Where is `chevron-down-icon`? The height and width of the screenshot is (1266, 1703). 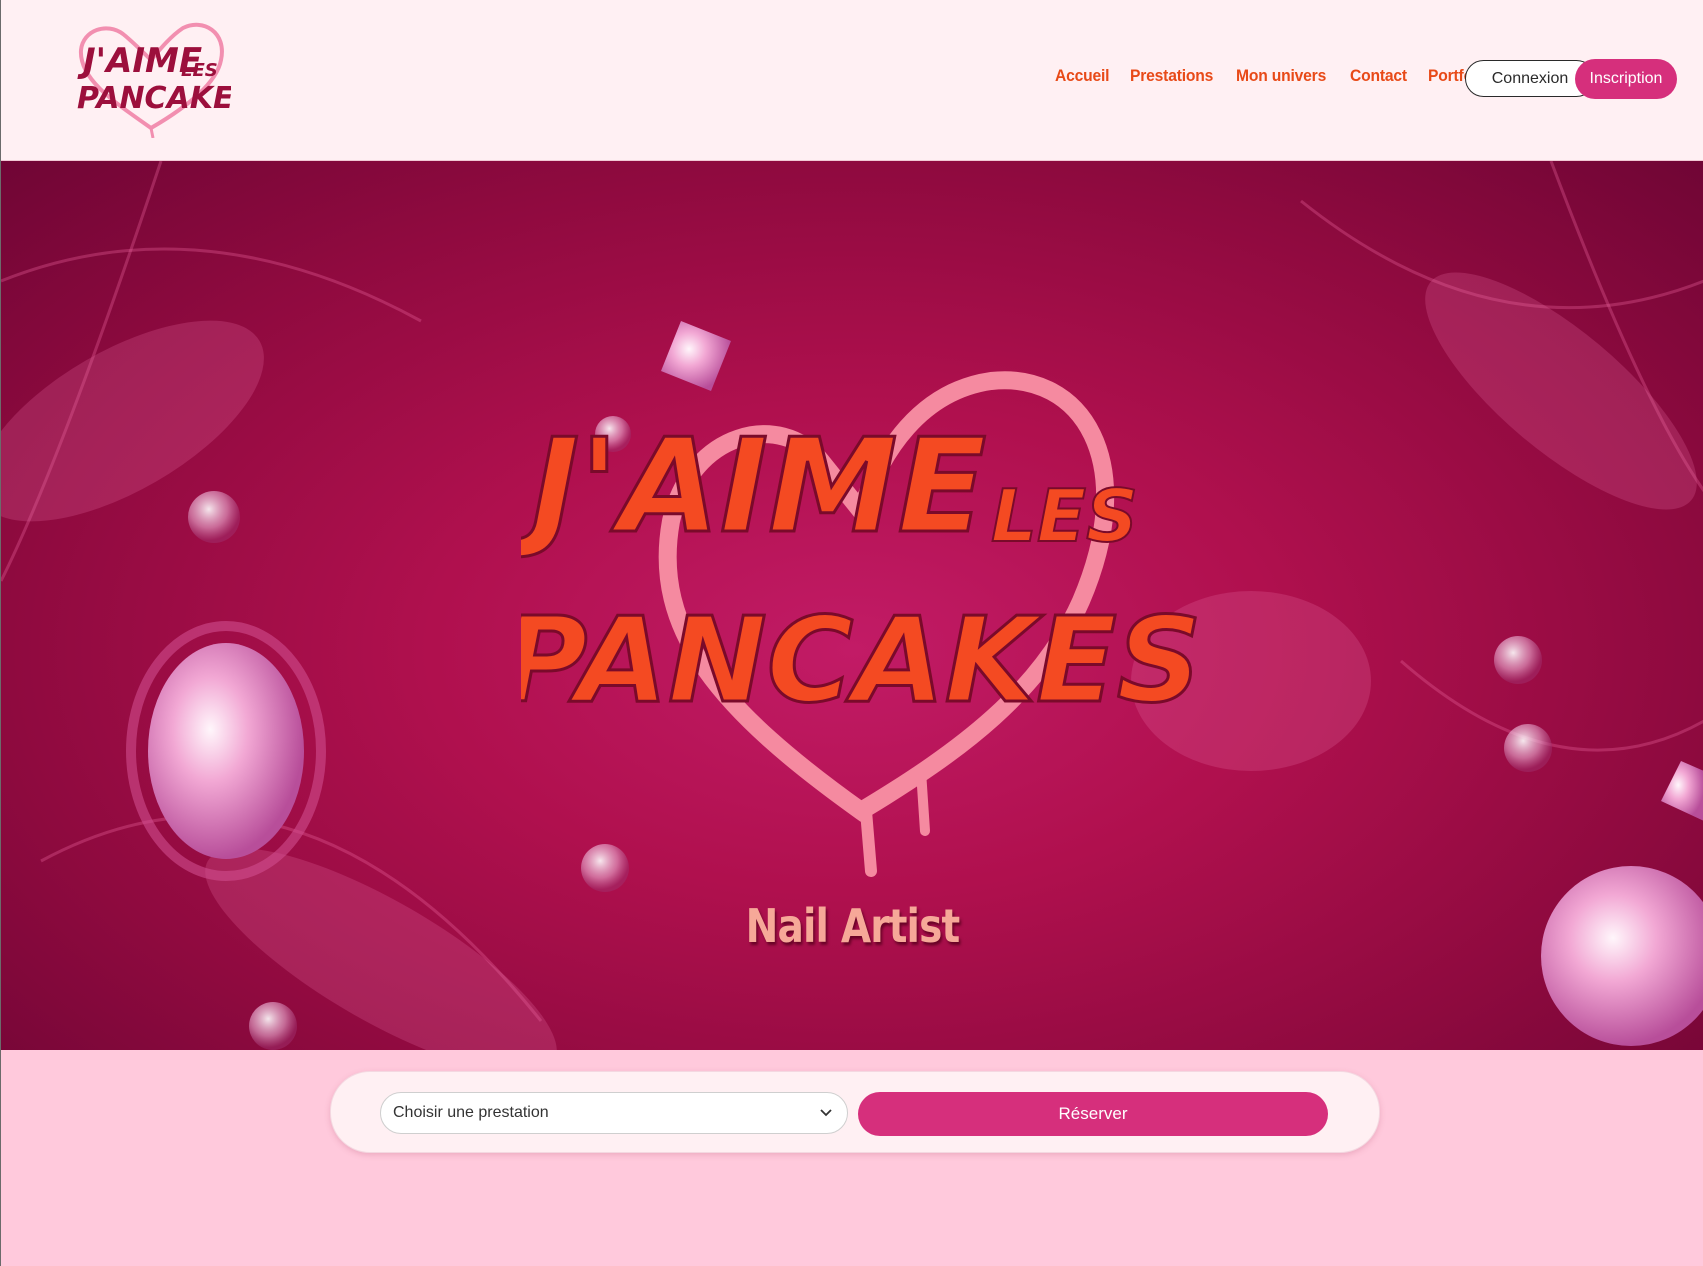
chevron-down-icon is located at coordinates (826, 1113).